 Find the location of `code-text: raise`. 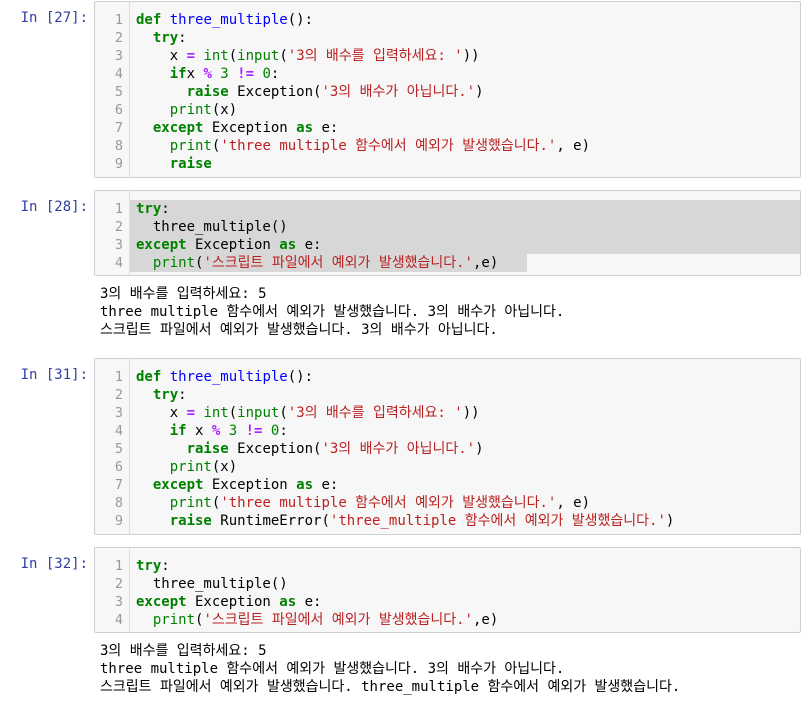

code-text: raise is located at coordinates (174, 164).